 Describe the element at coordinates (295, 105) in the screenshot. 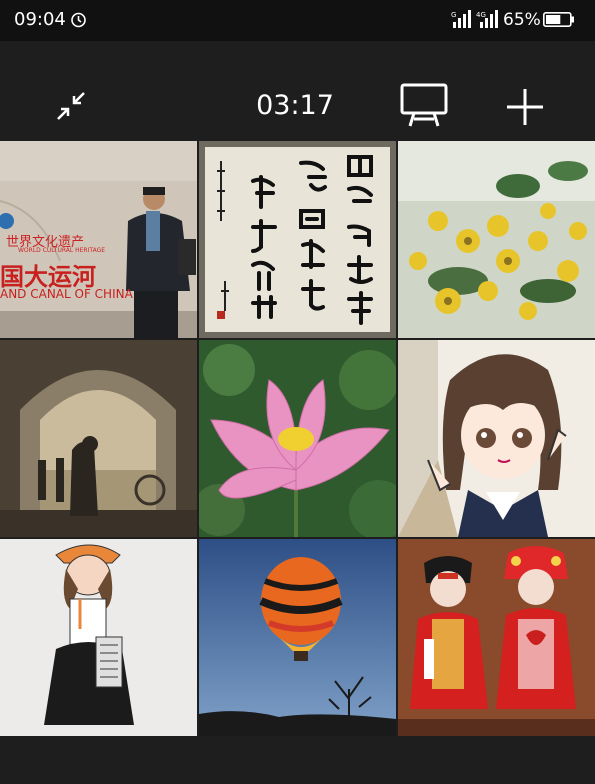

I see `recording-timer: 03:17` at that location.